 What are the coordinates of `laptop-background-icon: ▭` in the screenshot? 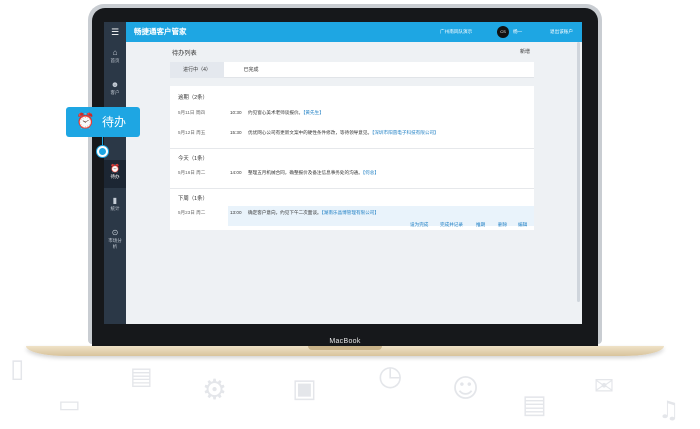 It's located at (69, 404).